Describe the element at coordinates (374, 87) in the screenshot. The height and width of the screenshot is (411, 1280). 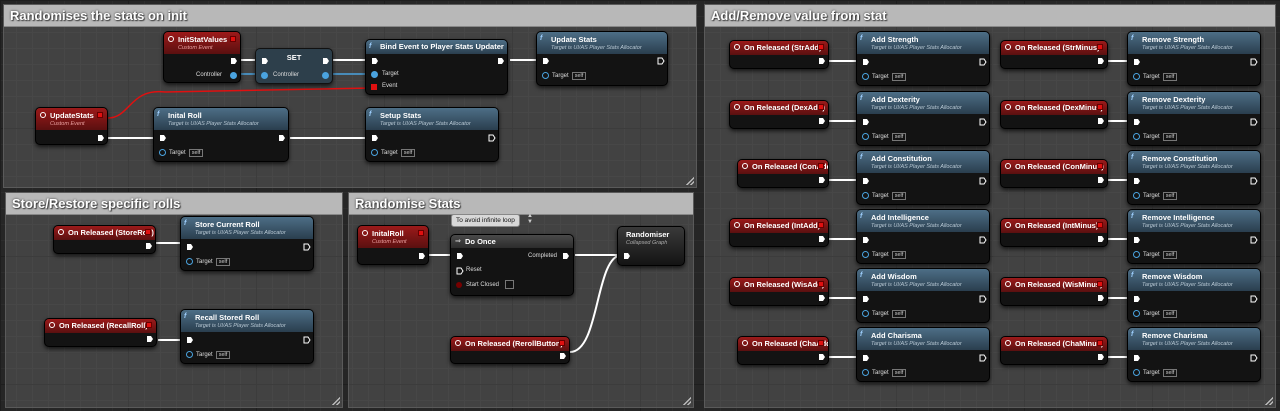
I see `event-pin` at that location.